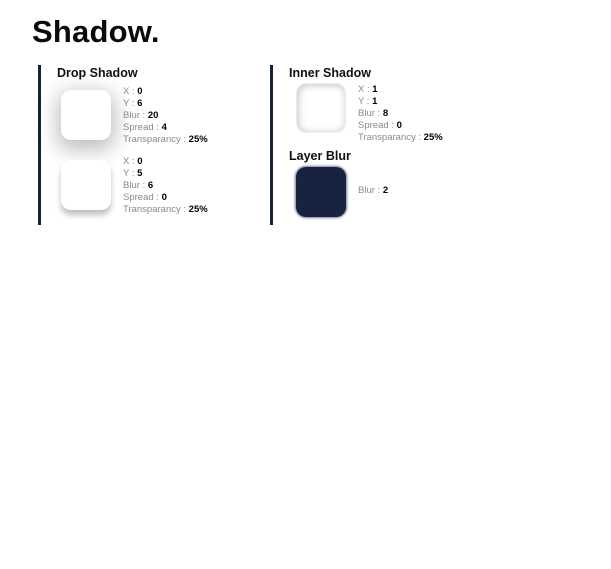  I want to click on y-value: 6, so click(140, 103).